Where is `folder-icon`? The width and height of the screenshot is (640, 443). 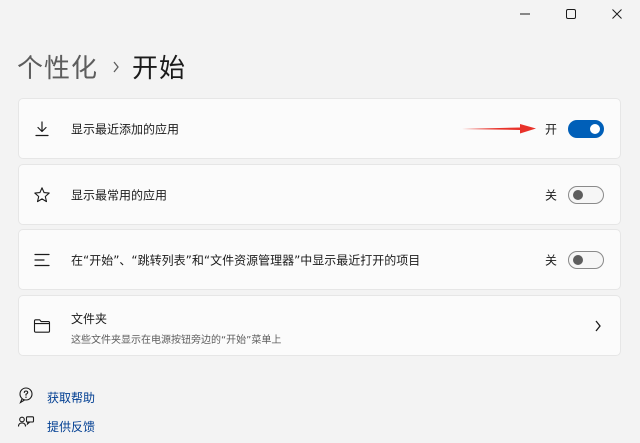
folder-icon is located at coordinates (42, 326).